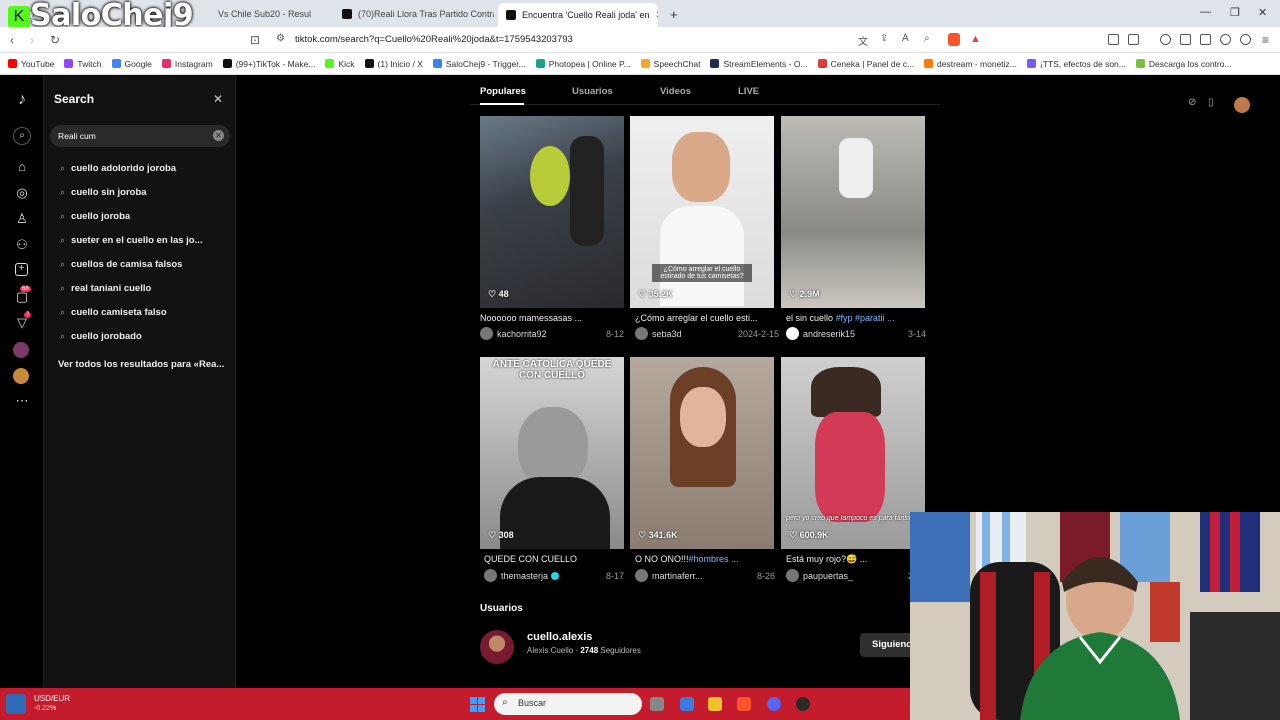  I want to click on close-icon: ✕, so click(218, 99).